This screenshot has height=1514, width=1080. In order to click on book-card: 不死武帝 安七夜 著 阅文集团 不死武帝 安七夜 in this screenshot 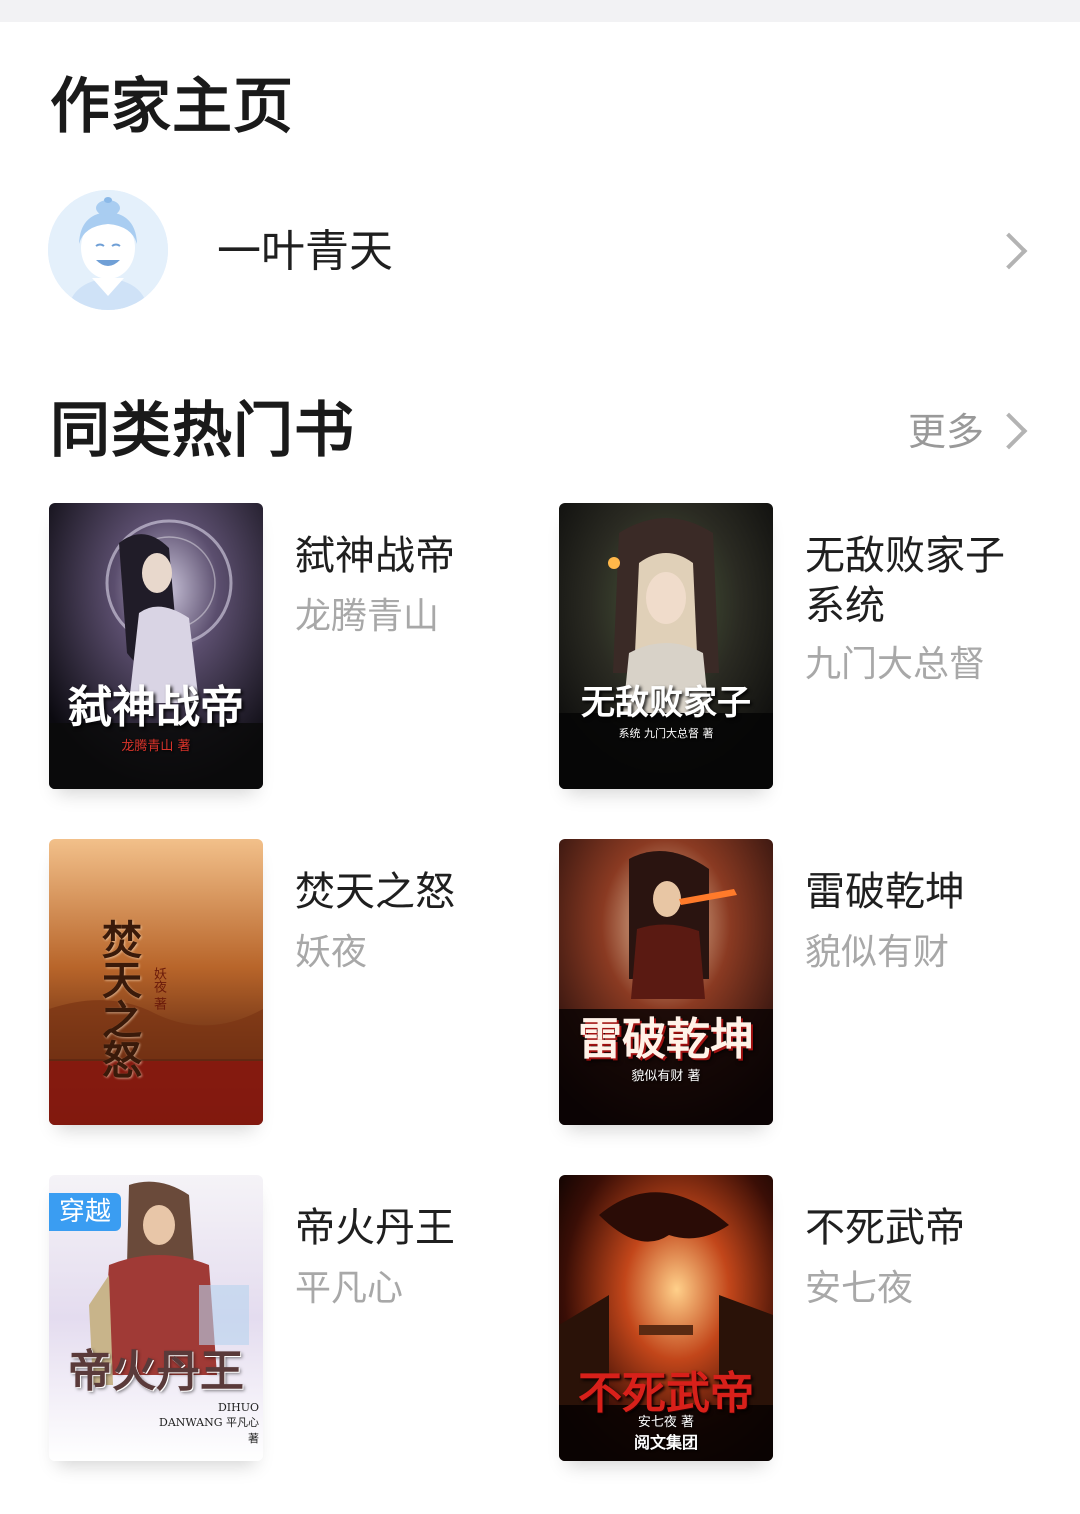, I will do `click(809, 1325)`.